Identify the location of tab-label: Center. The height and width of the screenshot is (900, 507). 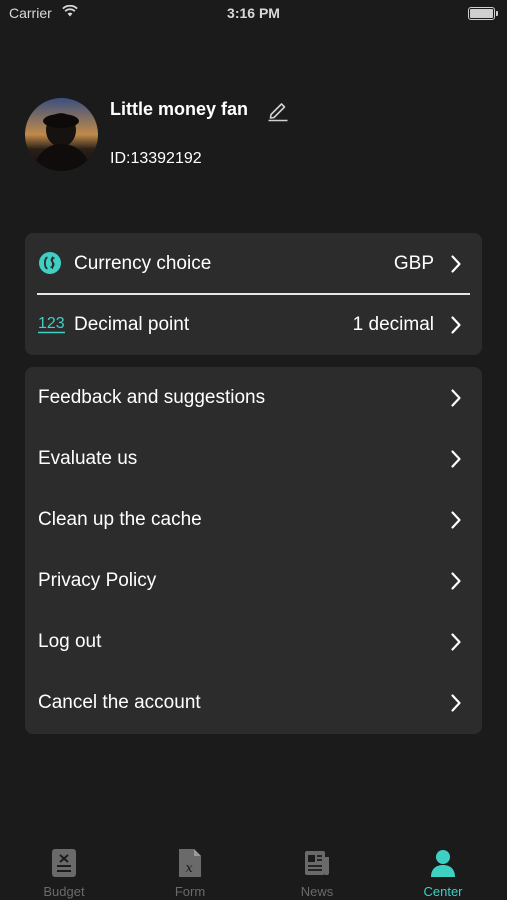
(443, 891).